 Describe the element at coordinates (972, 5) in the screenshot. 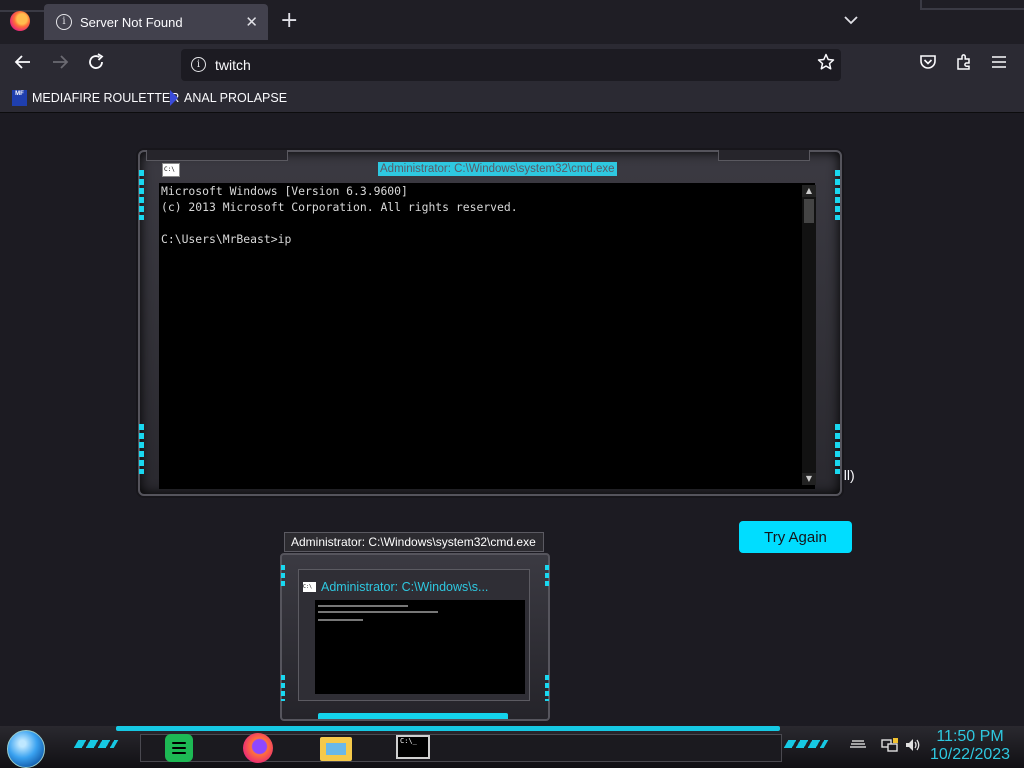

I see `window-frame-deco` at that location.